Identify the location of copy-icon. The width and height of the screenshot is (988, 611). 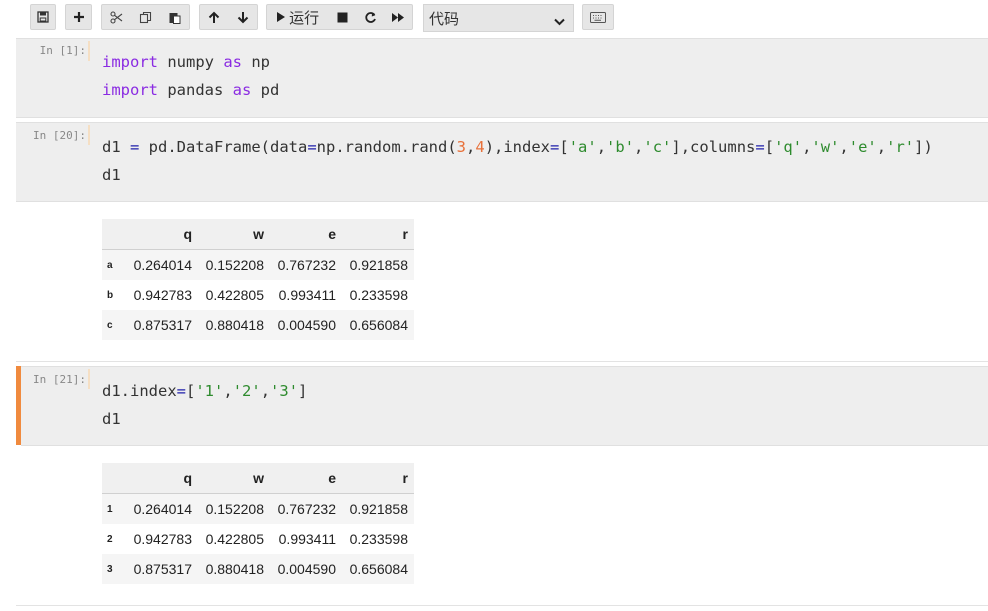
(145, 17).